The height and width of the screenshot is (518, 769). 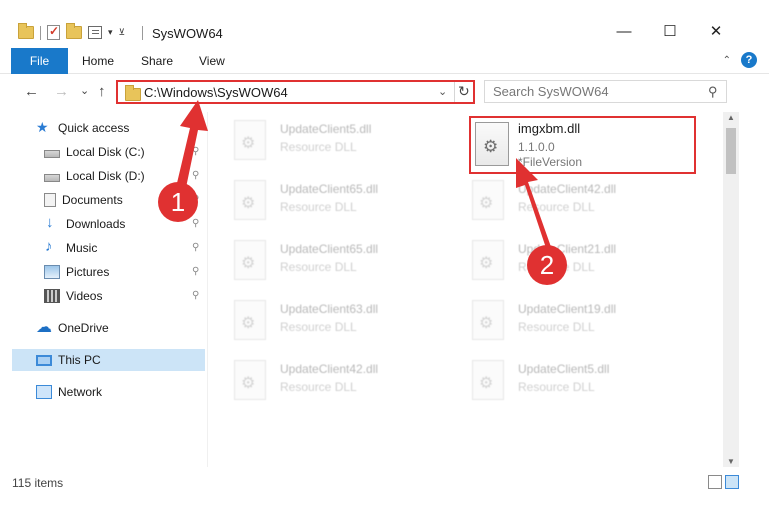 What do you see at coordinates (727, 60) in the screenshot?
I see `ribbon-collapse-icon: ⌃` at bounding box center [727, 60].